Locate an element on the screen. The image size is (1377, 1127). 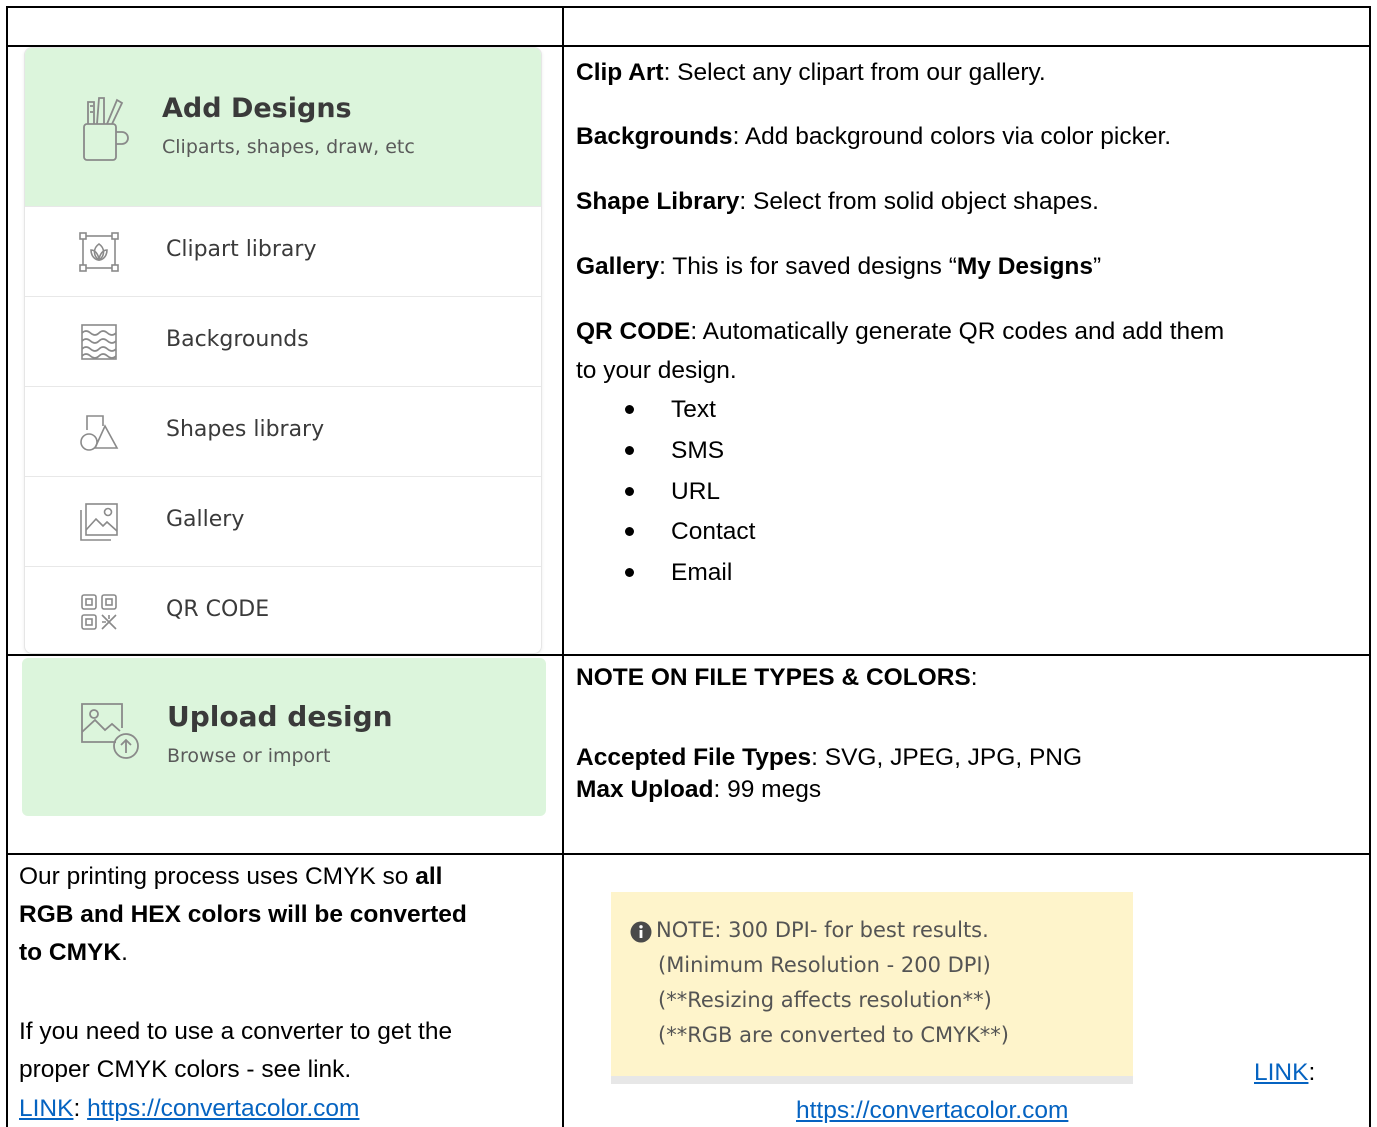
menu-item-label: QR CODE is located at coordinates (218, 609).